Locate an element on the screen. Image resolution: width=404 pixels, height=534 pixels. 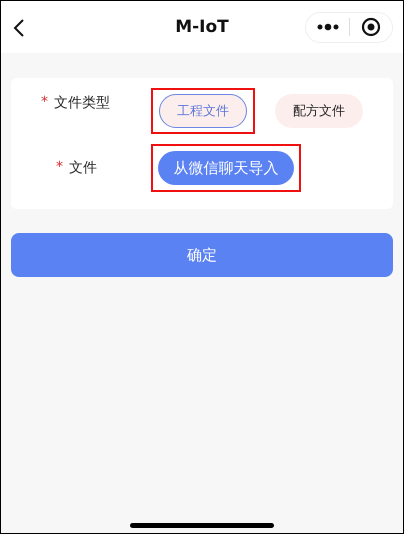
window-title: M-IoT is located at coordinates (202, 27).